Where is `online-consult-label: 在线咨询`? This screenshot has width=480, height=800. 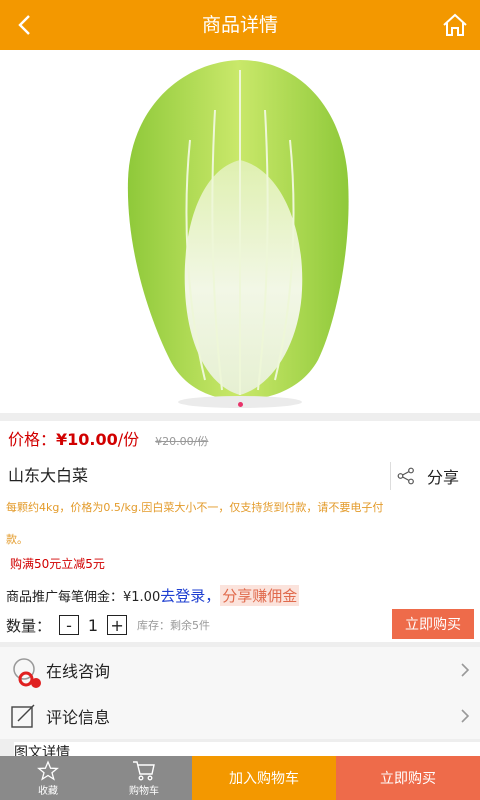 online-consult-label: 在线咨询 is located at coordinates (78, 671).